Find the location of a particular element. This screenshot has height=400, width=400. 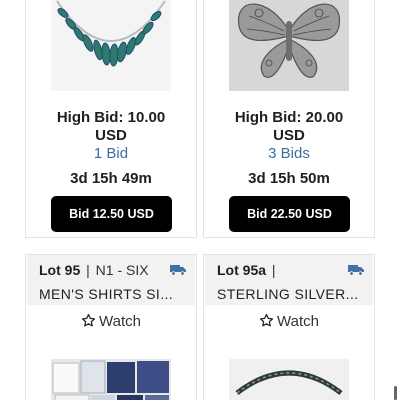

shirts-image is located at coordinates (111, 379).